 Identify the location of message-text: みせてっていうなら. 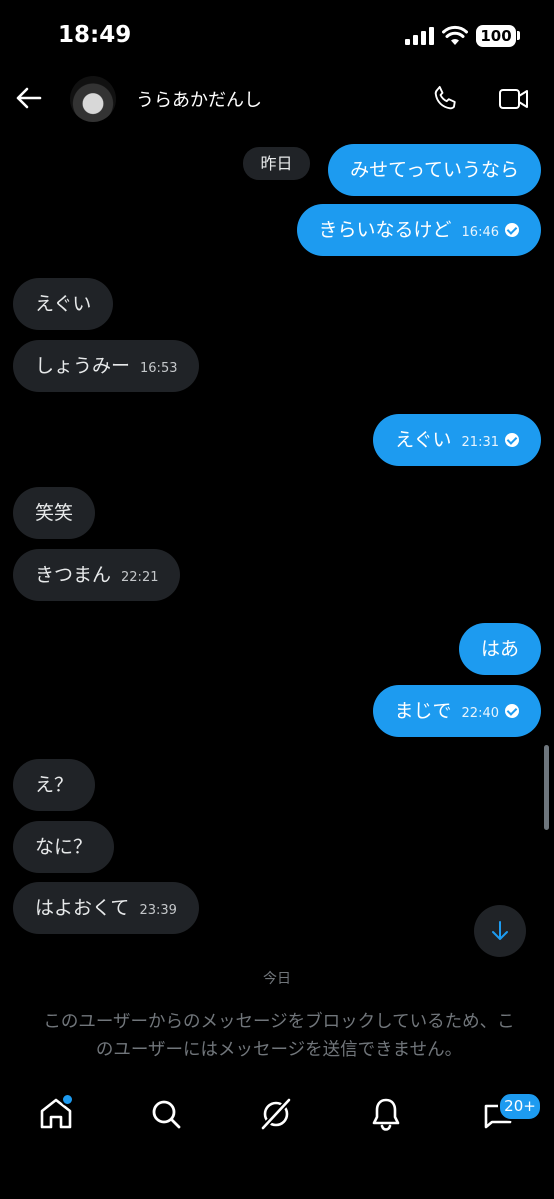
(434, 170).